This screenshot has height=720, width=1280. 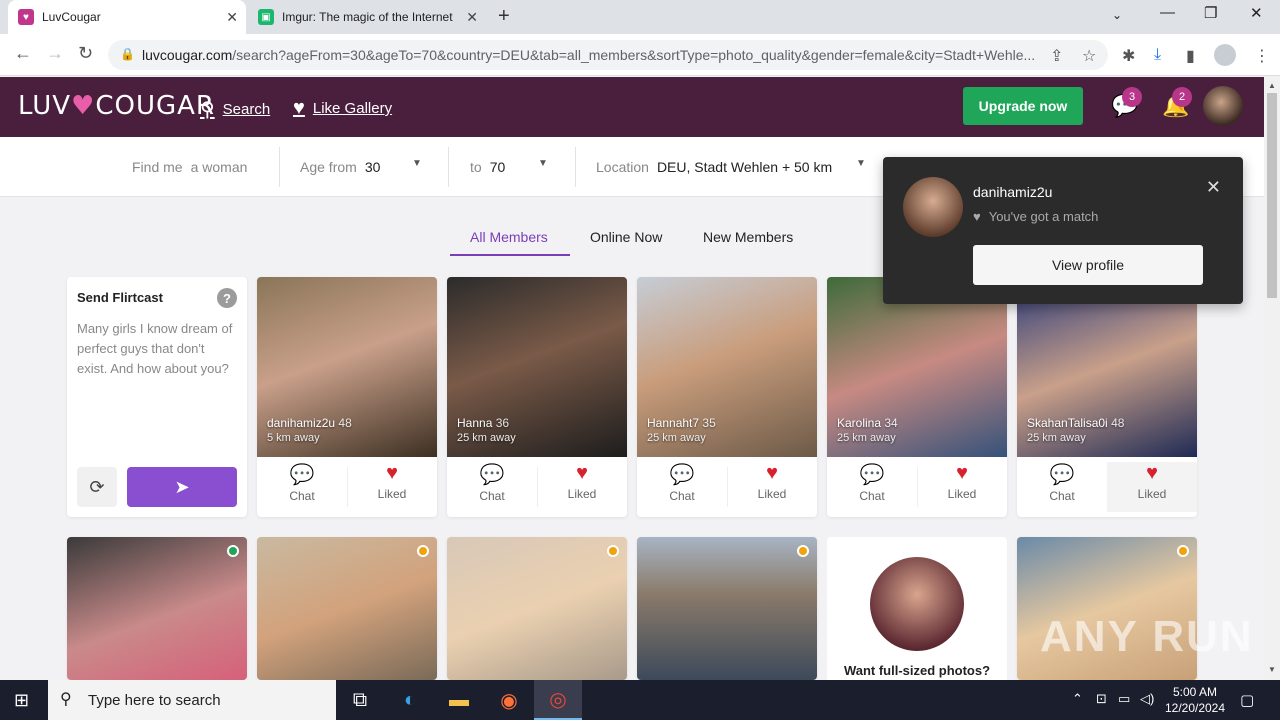 I want to click on extensions-icon: ✱, so click(x=1128, y=56).